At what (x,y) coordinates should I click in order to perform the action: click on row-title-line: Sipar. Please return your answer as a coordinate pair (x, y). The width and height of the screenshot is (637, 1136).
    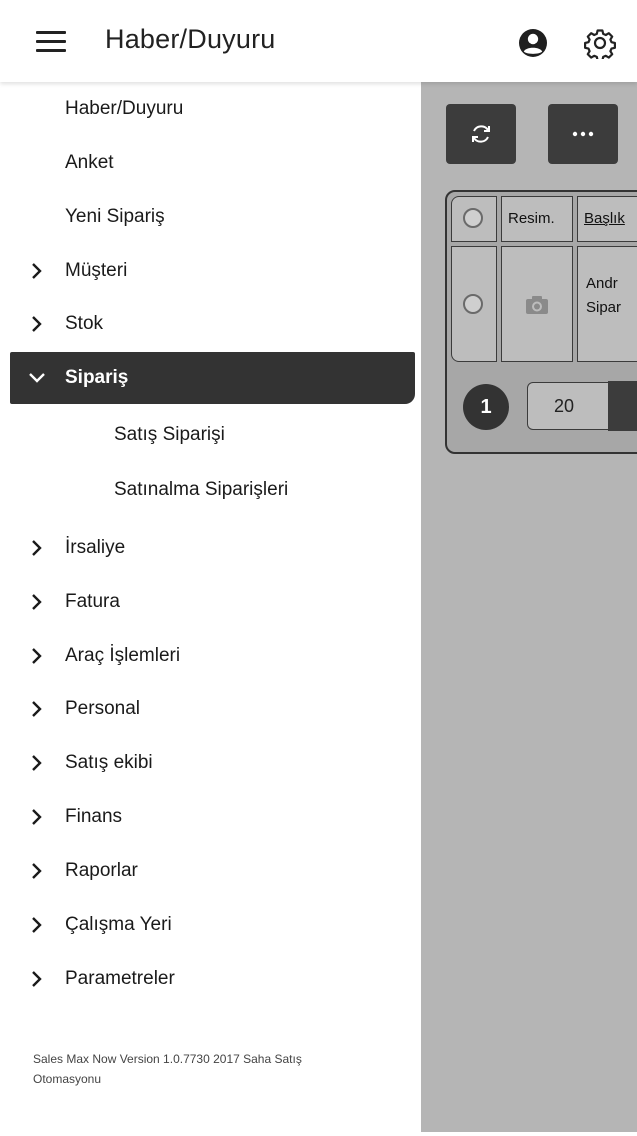
    Looking at the image, I should click on (604, 307).